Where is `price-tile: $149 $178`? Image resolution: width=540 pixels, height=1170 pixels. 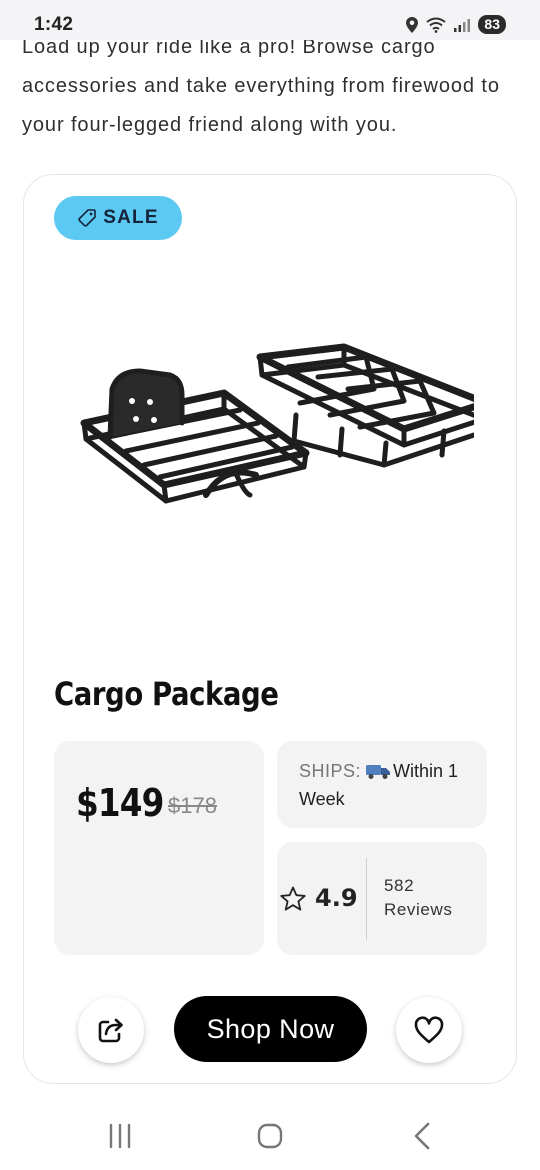
price-tile: $149 $178 is located at coordinates (159, 848).